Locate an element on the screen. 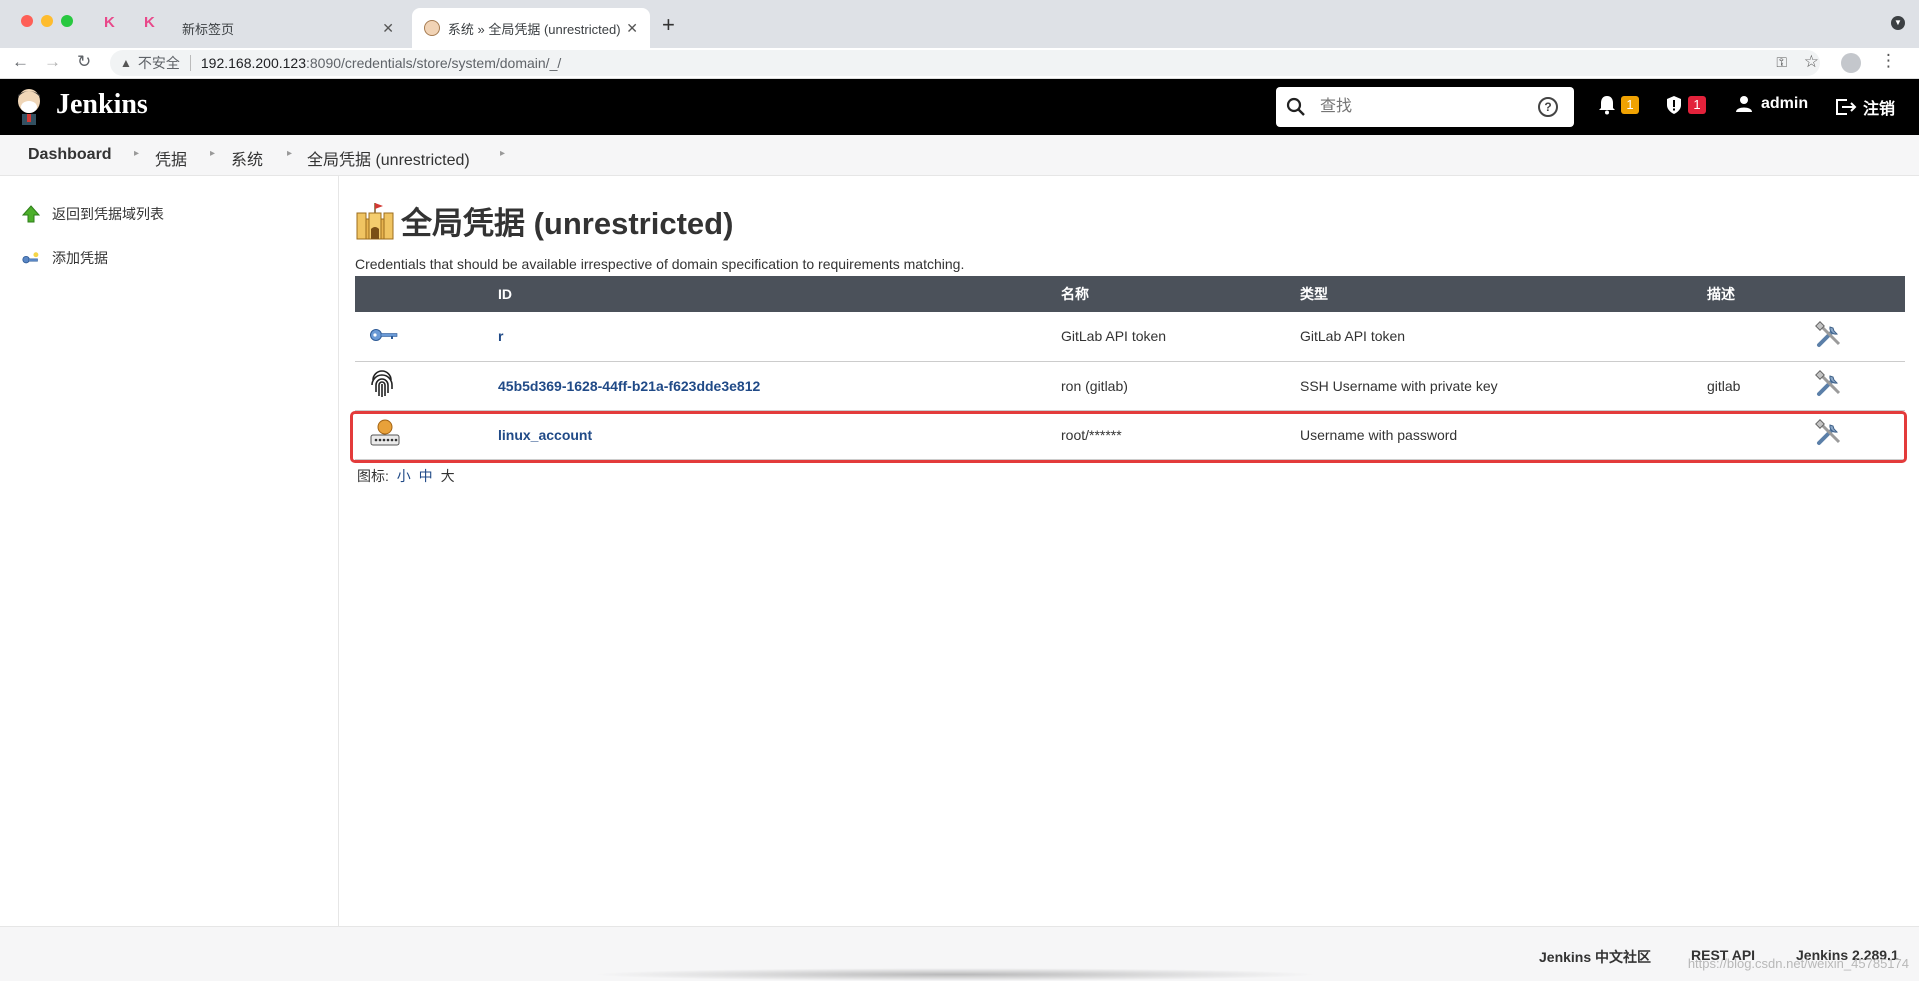 This screenshot has height=981, width=1919. up-arrow-icon is located at coordinates (31, 214).